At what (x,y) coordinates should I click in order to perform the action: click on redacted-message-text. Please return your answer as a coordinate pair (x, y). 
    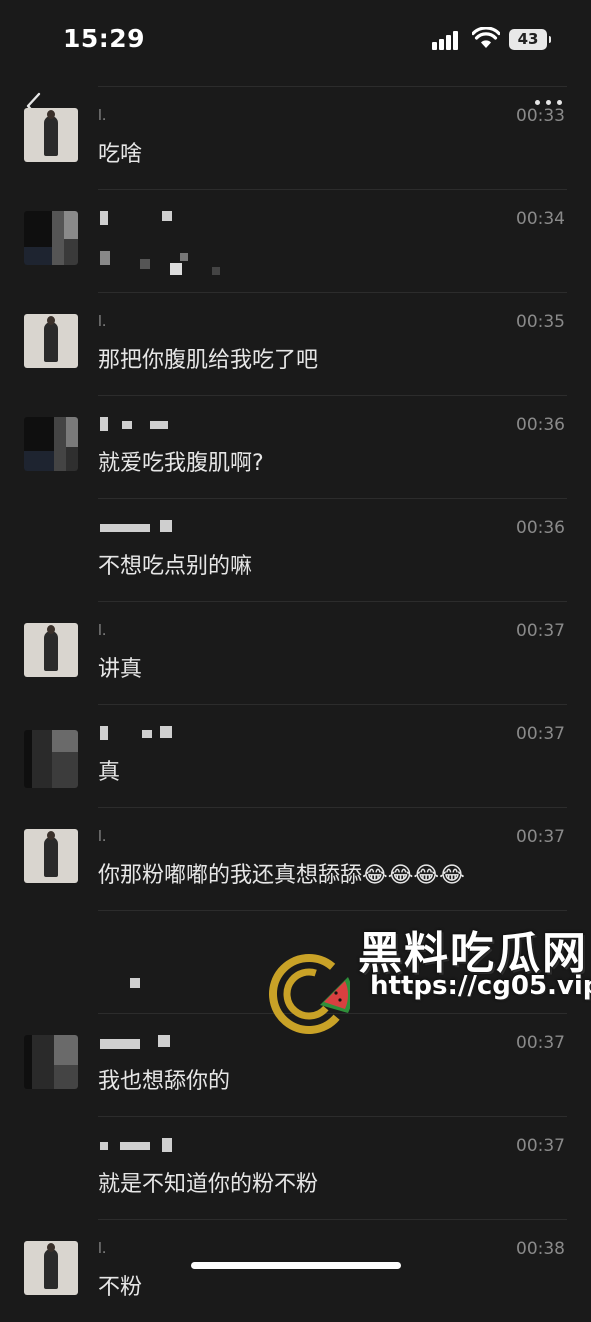
    Looking at the image, I should click on (165, 257).